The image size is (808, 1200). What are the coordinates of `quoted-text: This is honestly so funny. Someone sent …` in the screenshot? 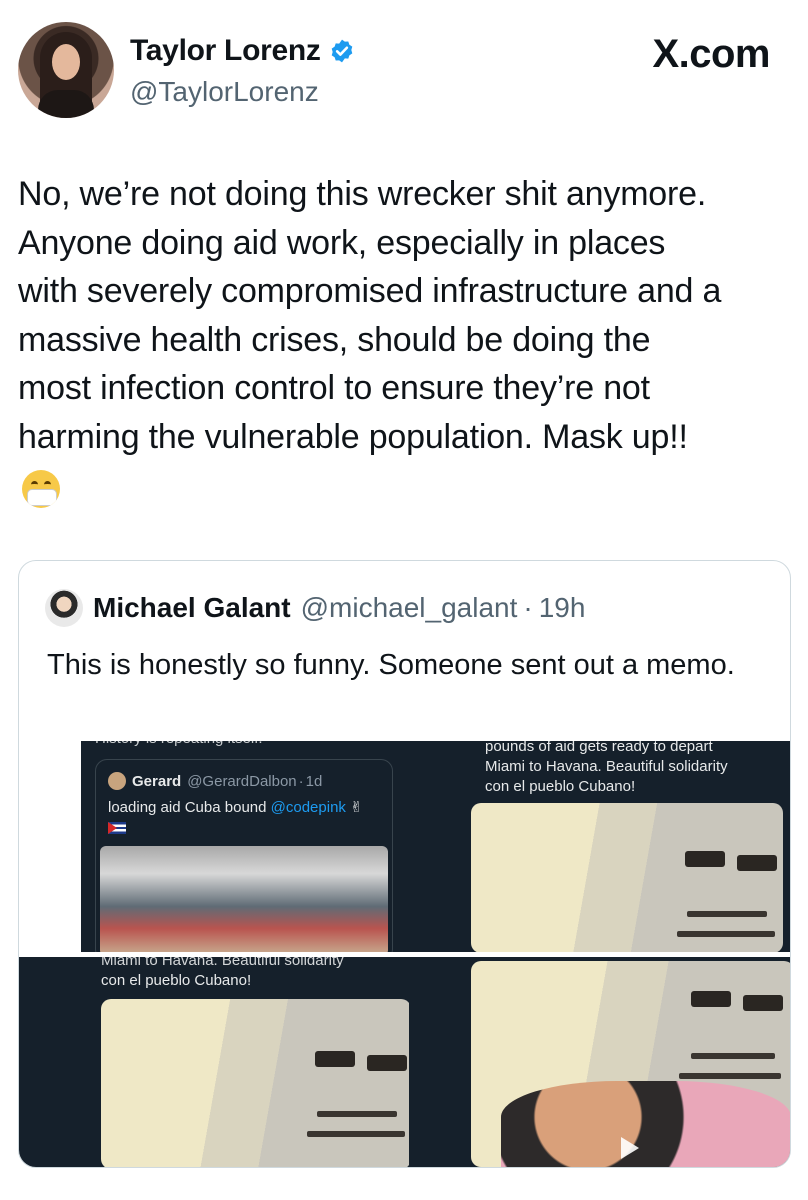 It's located at (391, 665).